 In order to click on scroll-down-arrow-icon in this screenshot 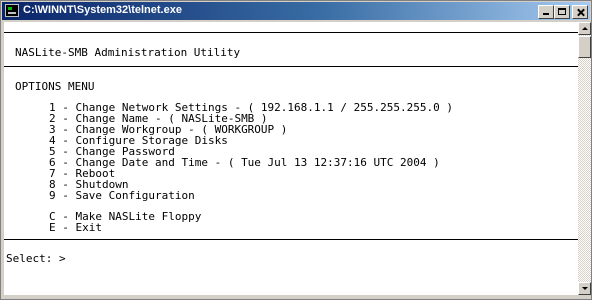, I will do `click(584, 288)`.